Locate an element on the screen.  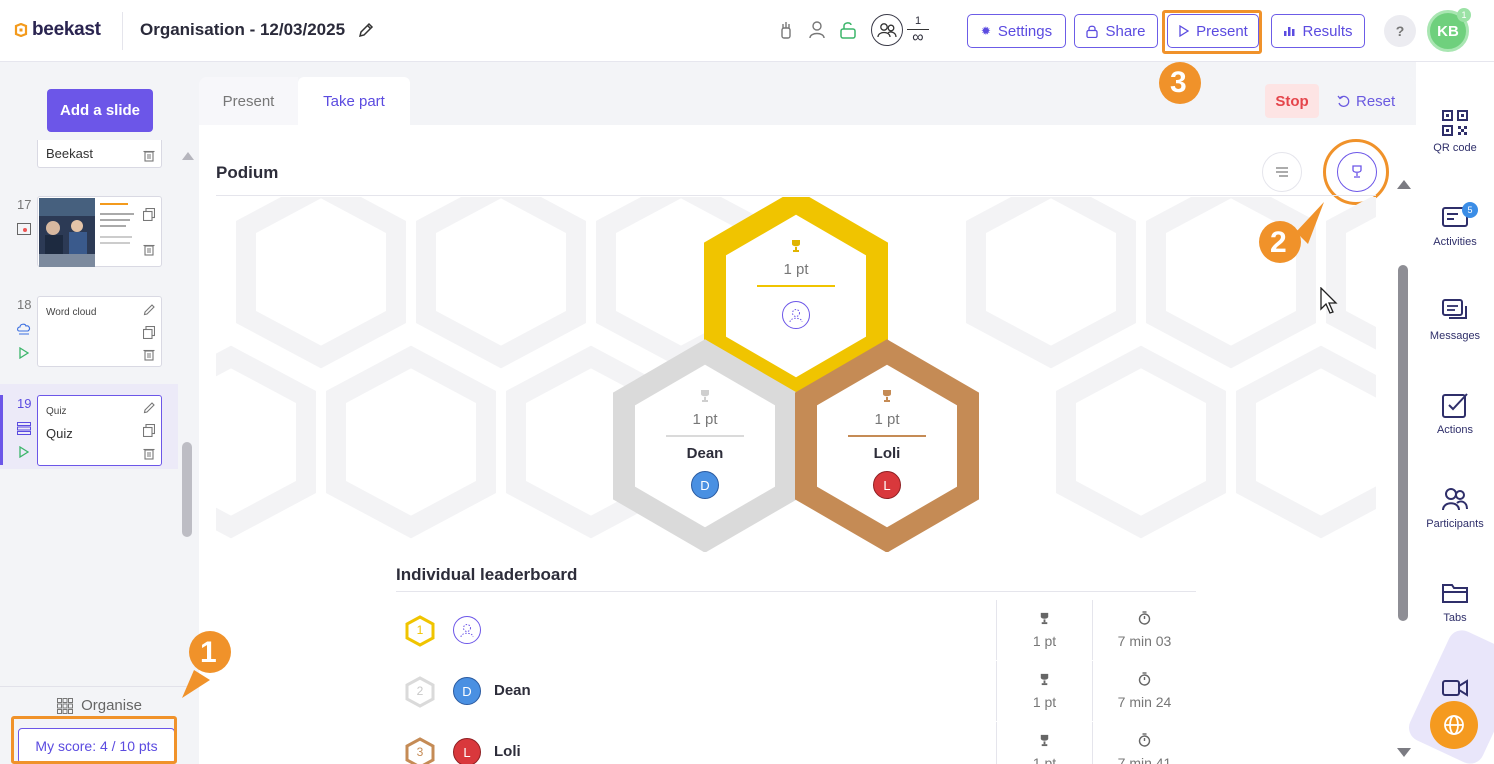
leaderboard-time: 7 min 24 is located at coordinates (1144, 702).